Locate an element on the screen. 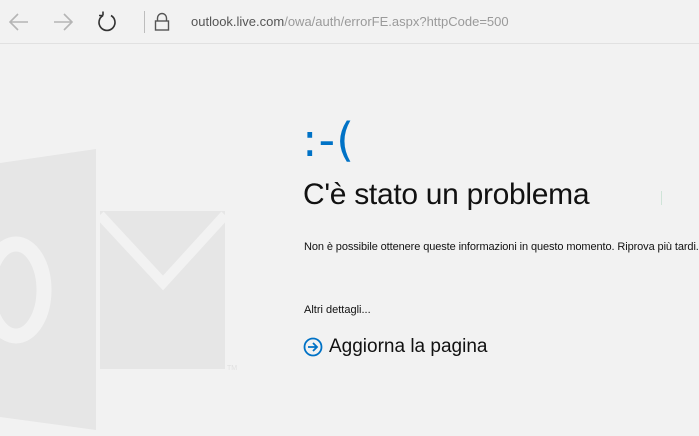  url-path: /owa/auth/errorFE.aspx?httpCode=500 is located at coordinates (396, 21).